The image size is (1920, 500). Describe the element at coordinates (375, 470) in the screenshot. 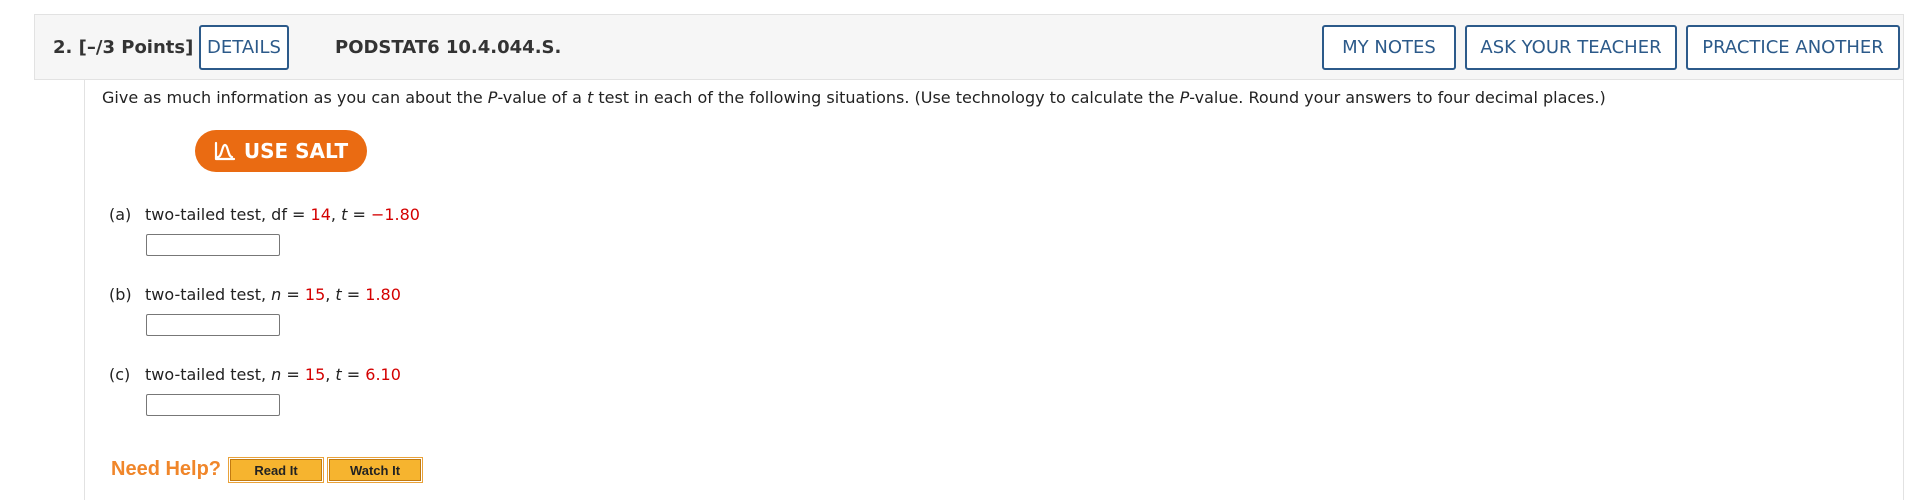

I see `watch-it-button: Watch It` at that location.